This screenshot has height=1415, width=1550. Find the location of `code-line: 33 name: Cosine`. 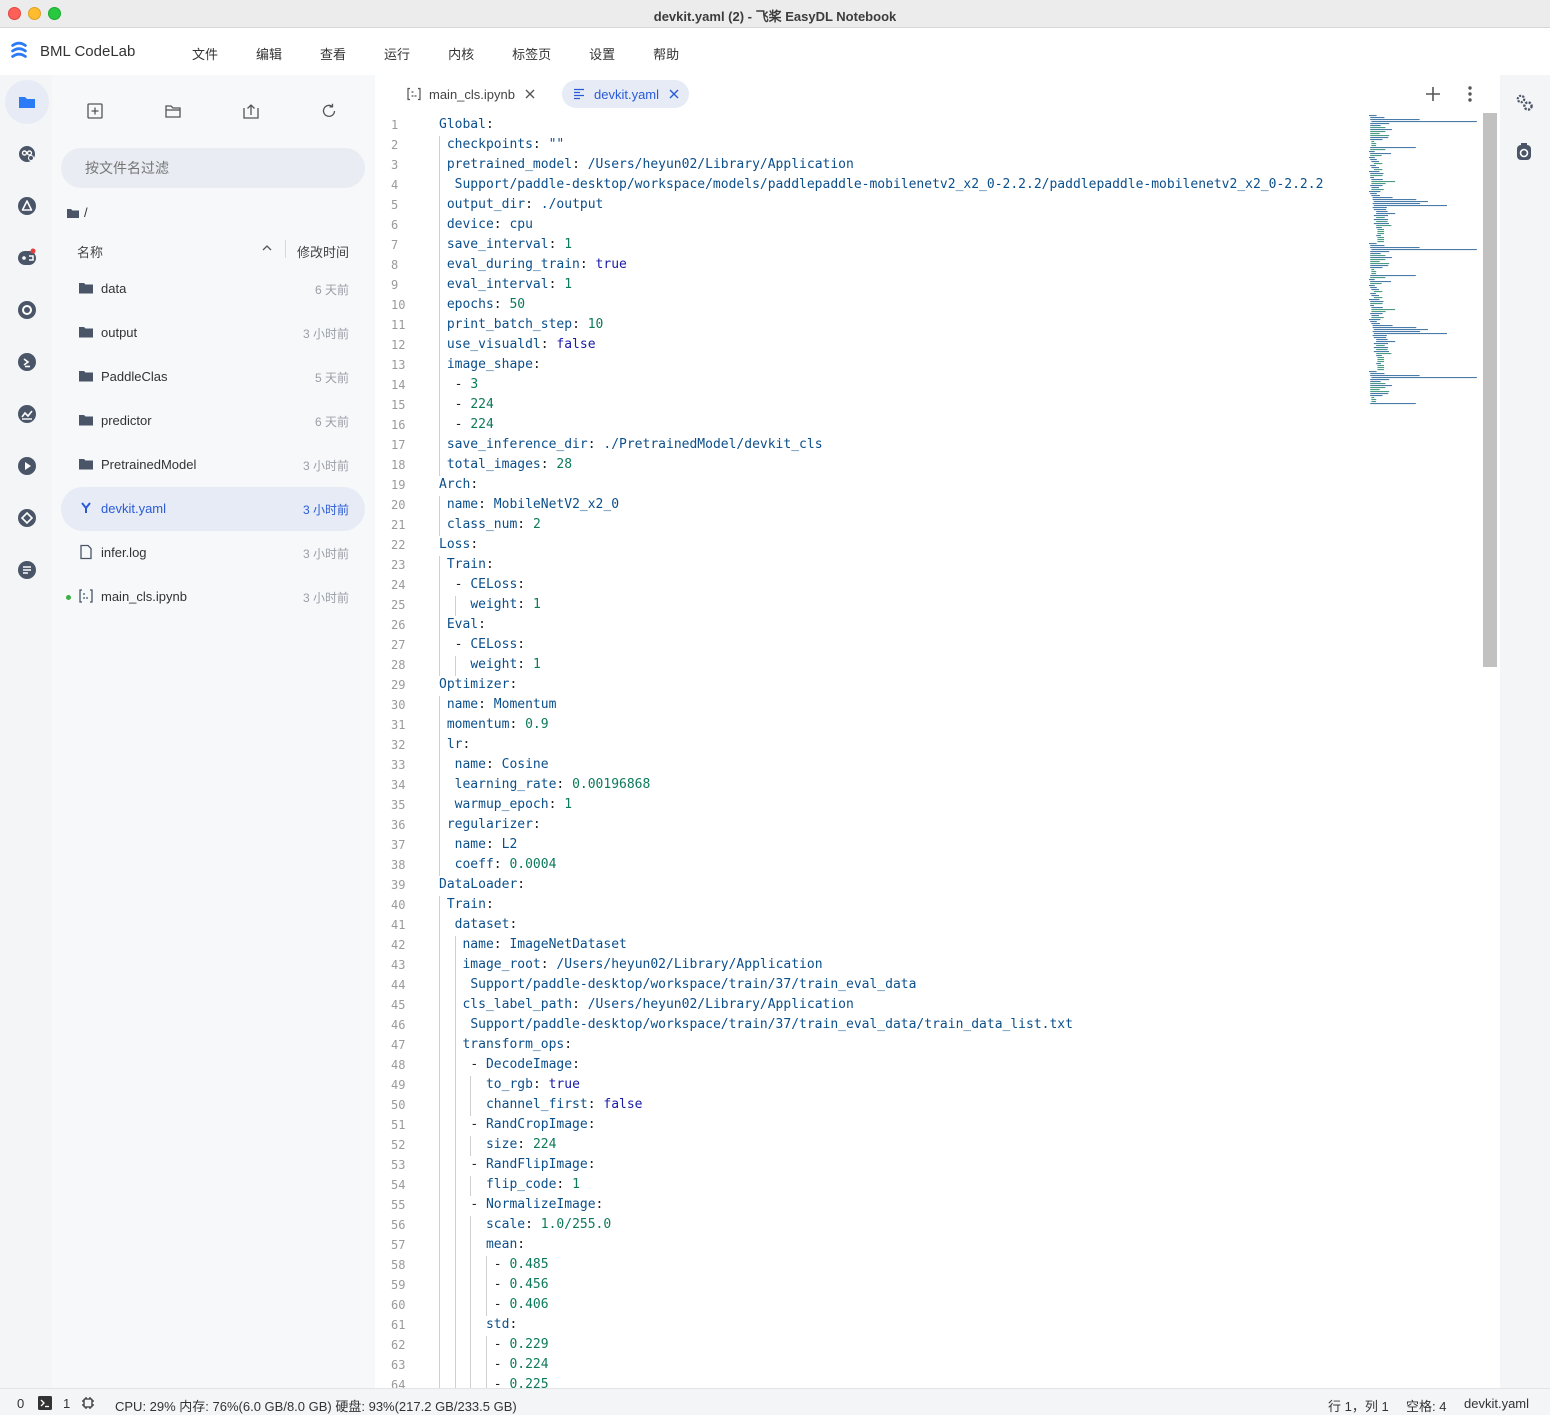

code-line: 33 name: Cosine is located at coordinates (870, 766).